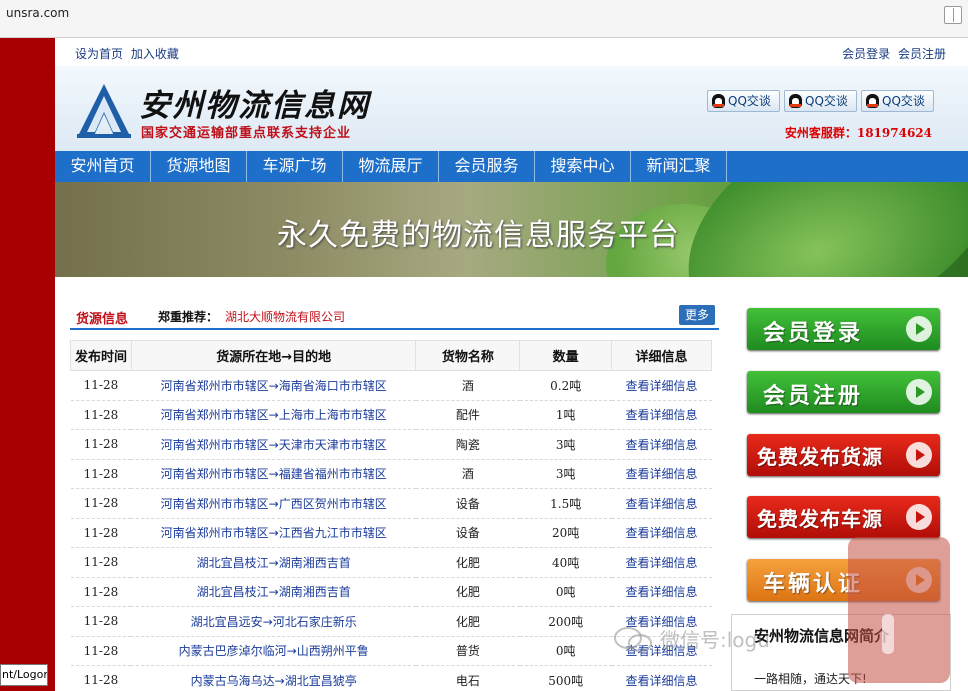 This screenshot has height=691, width=968. What do you see at coordinates (273, 415) in the screenshot?
I see `cell-route-link: 河南省郑州市市辖区→上海市上海市市辖区` at bounding box center [273, 415].